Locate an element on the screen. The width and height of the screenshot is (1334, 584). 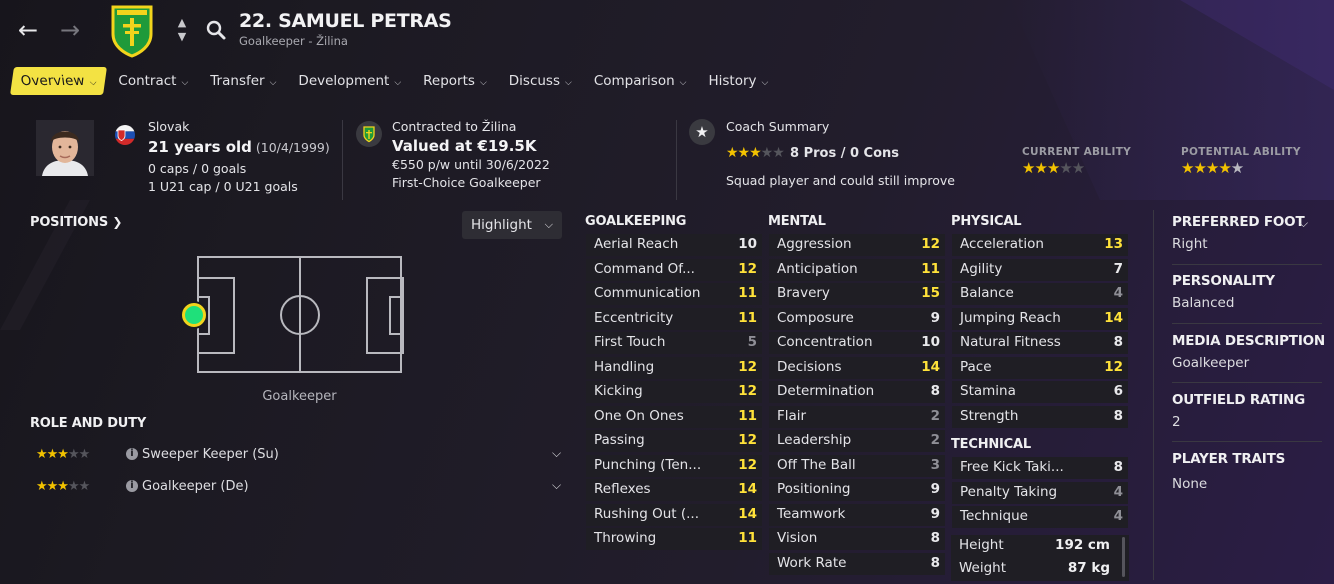
tab-comparison: Comparison ⌵ is located at coordinates (640, 81).